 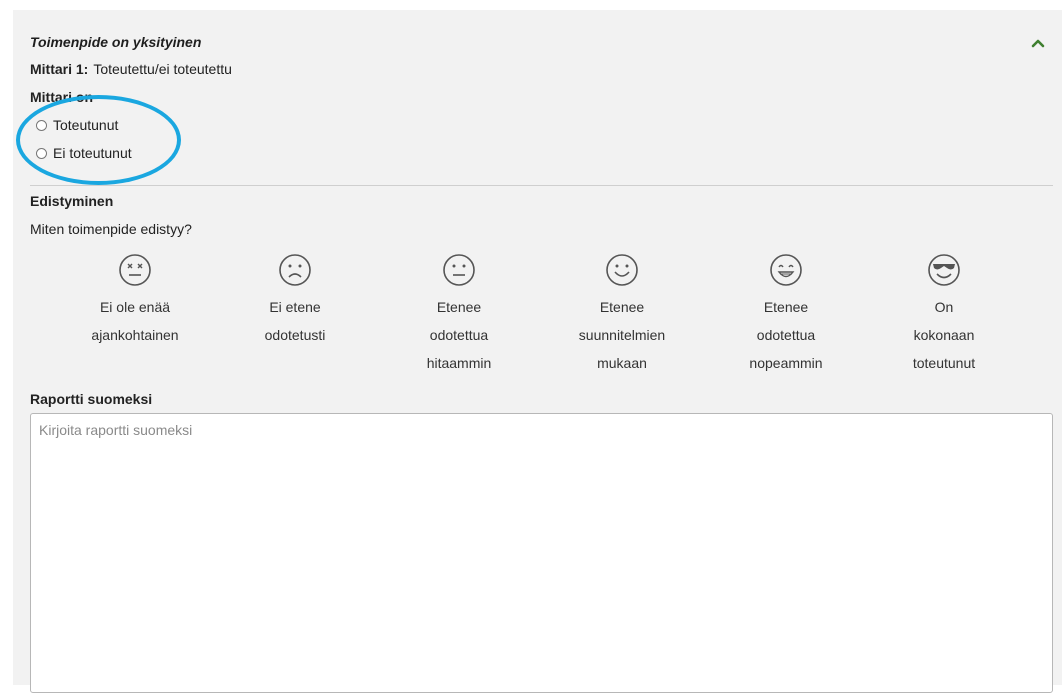 I want to click on radio-ei-toteutunut: Ei toteutunut, so click(x=84, y=153).